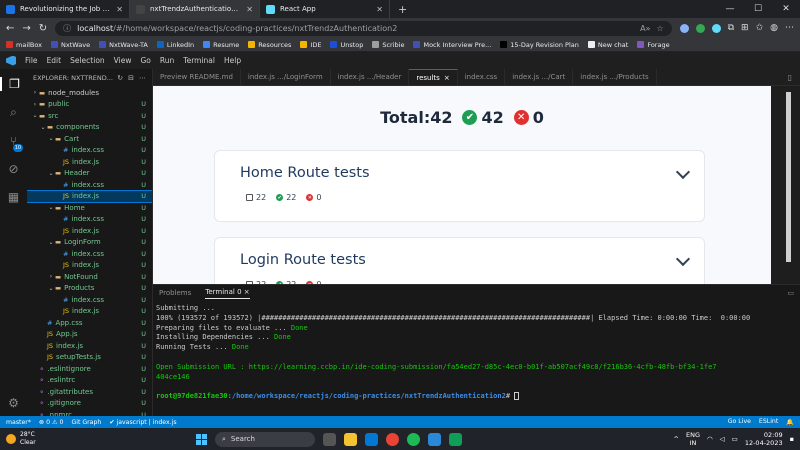 The height and width of the screenshot is (450, 800). I want to click on bookmark-item: IDE, so click(310, 45).